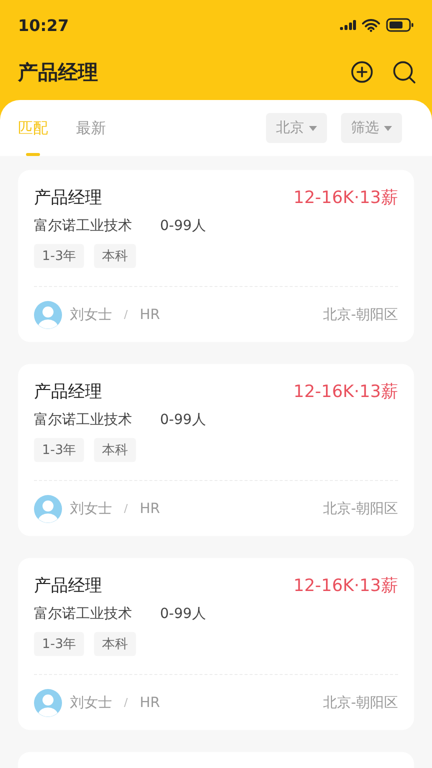 This screenshot has width=432, height=768. Describe the element at coordinates (362, 72) in the screenshot. I see `add-icon` at that location.